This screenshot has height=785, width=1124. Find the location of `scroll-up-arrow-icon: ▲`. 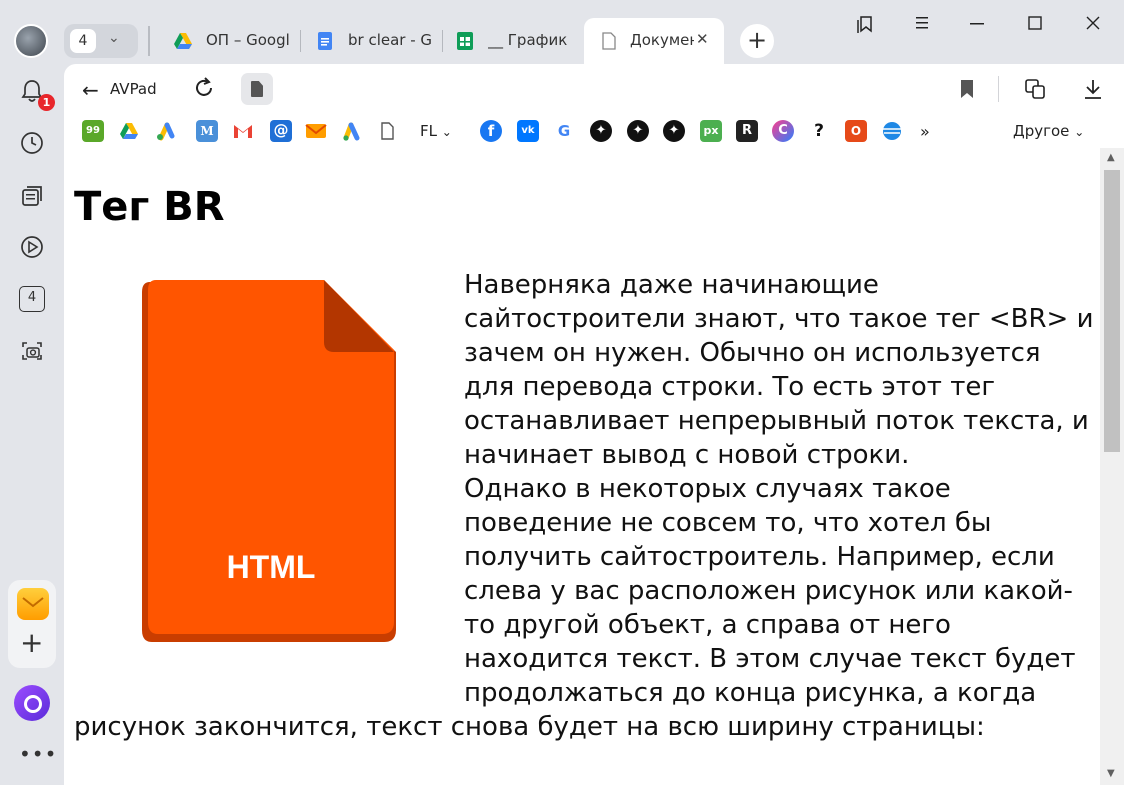

scroll-up-arrow-icon: ▲ is located at coordinates (1111, 157).